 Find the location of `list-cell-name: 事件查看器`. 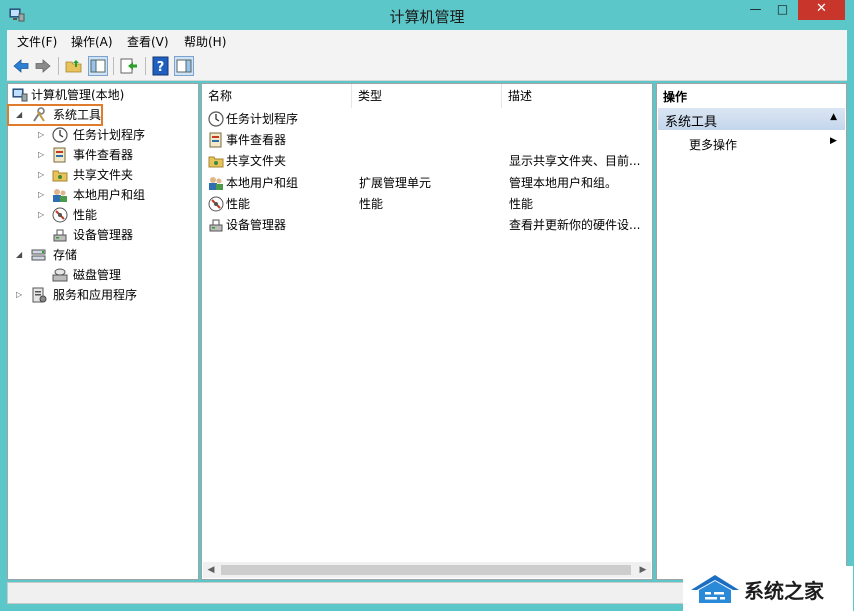

list-cell-name: 事件查看器 is located at coordinates (256, 140).